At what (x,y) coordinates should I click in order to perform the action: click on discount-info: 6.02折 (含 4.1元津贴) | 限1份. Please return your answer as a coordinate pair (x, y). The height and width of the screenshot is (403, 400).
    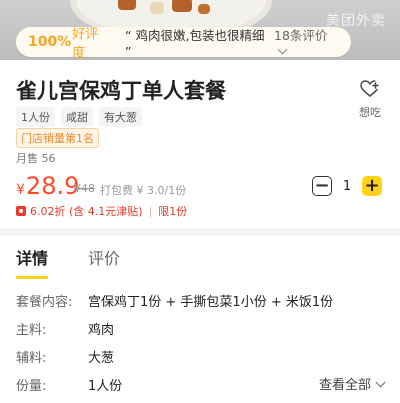
    Looking at the image, I should click on (101, 211).